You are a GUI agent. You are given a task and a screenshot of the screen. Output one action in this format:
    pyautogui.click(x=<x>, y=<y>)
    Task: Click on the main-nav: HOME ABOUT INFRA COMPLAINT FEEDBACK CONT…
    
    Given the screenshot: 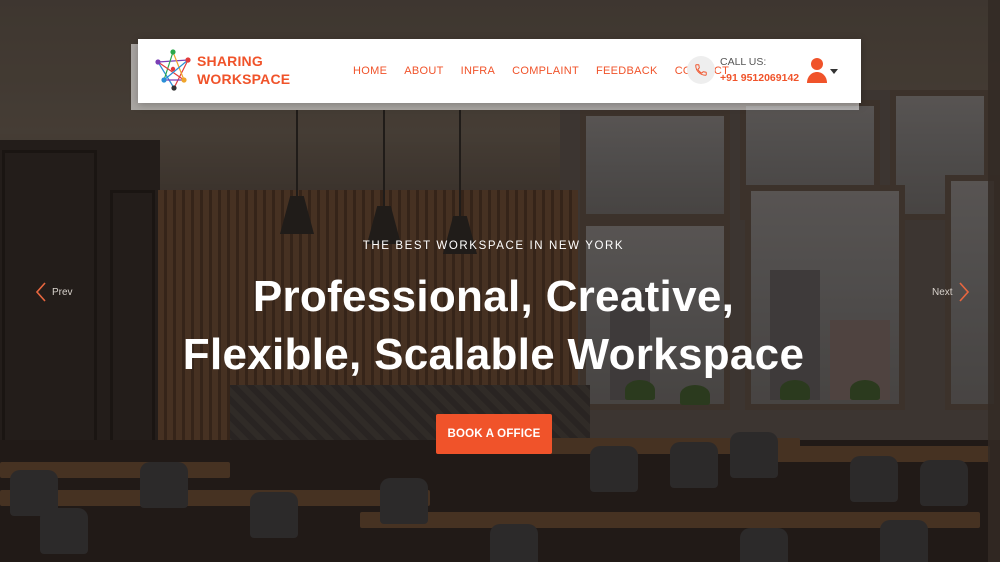 What is the action you would take?
    pyautogui.click(x=541, y=71)
    